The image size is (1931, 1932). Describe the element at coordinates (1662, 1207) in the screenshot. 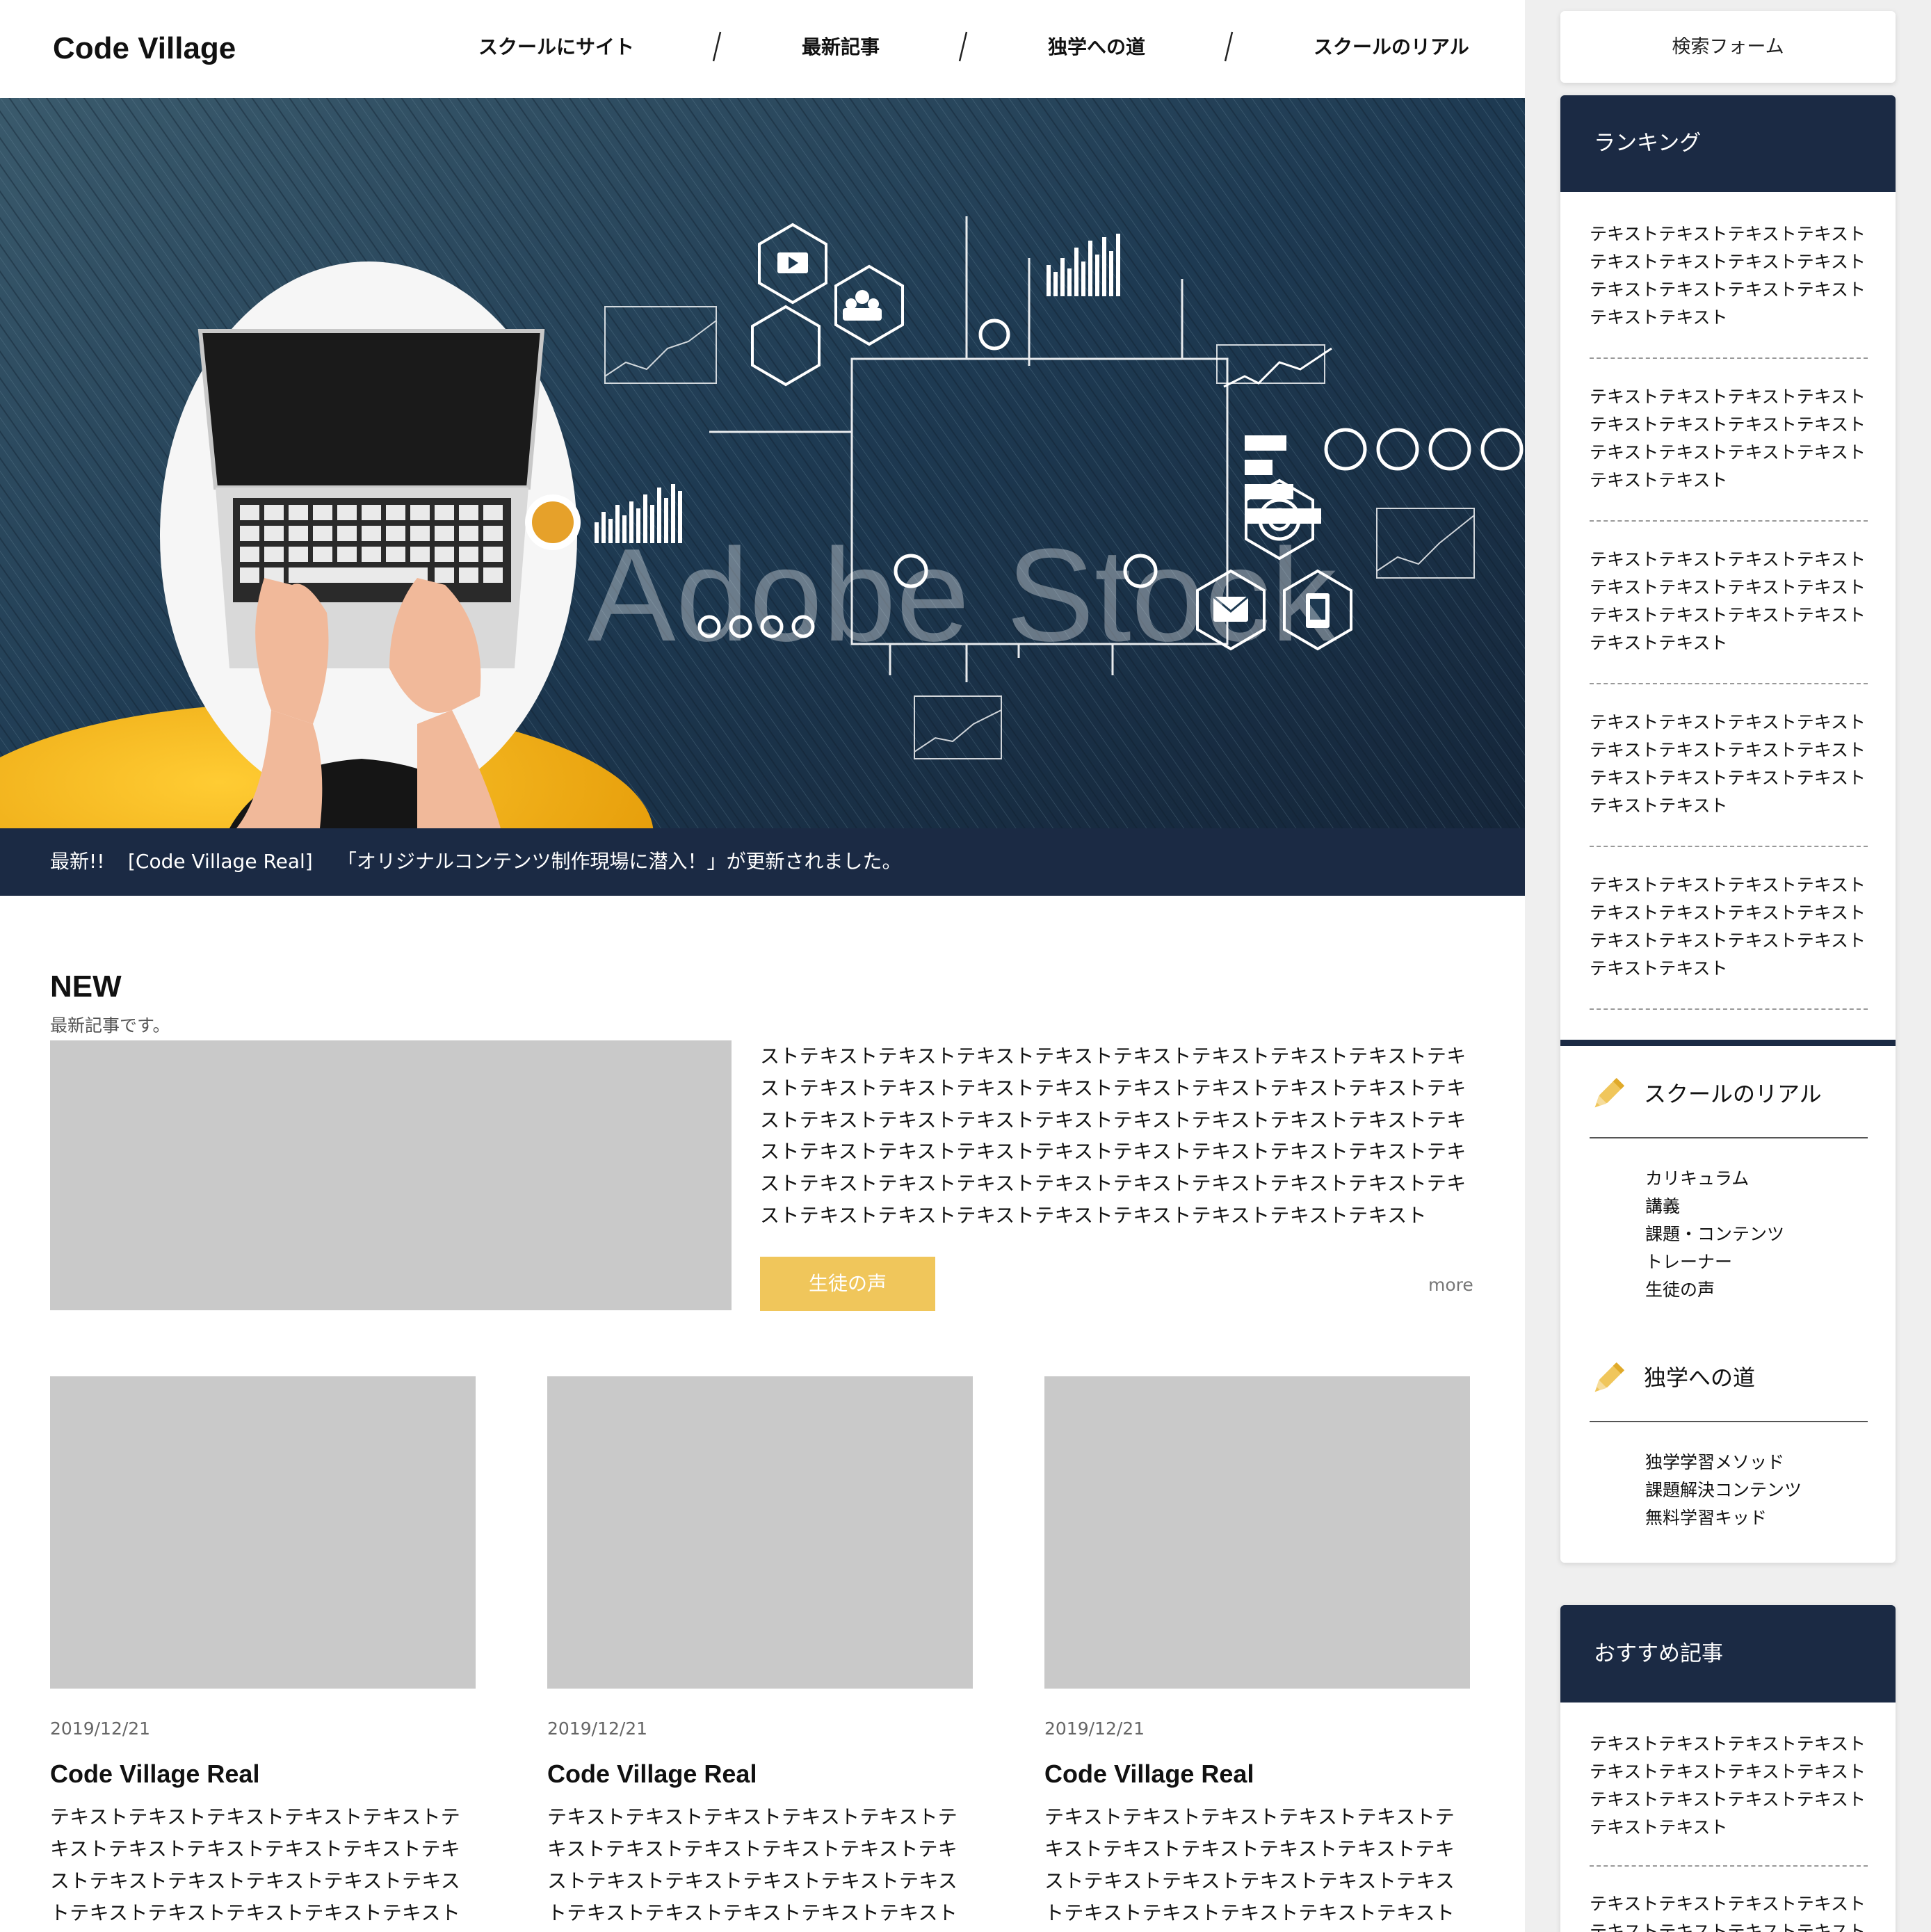

I see `category-link: 講義` at that location.